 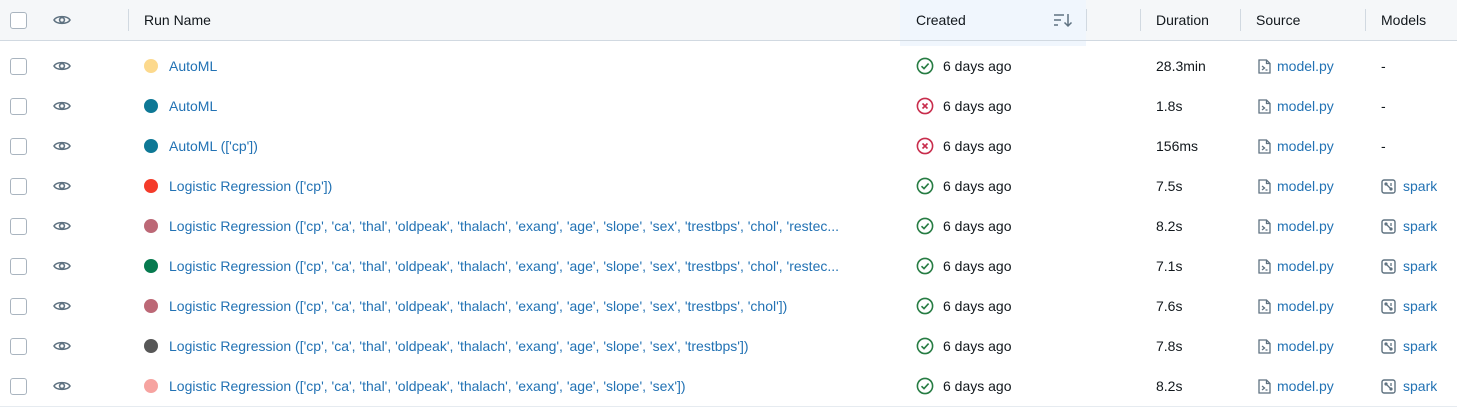 I want to click on models-header: Models, so click(x=1403, y=20).